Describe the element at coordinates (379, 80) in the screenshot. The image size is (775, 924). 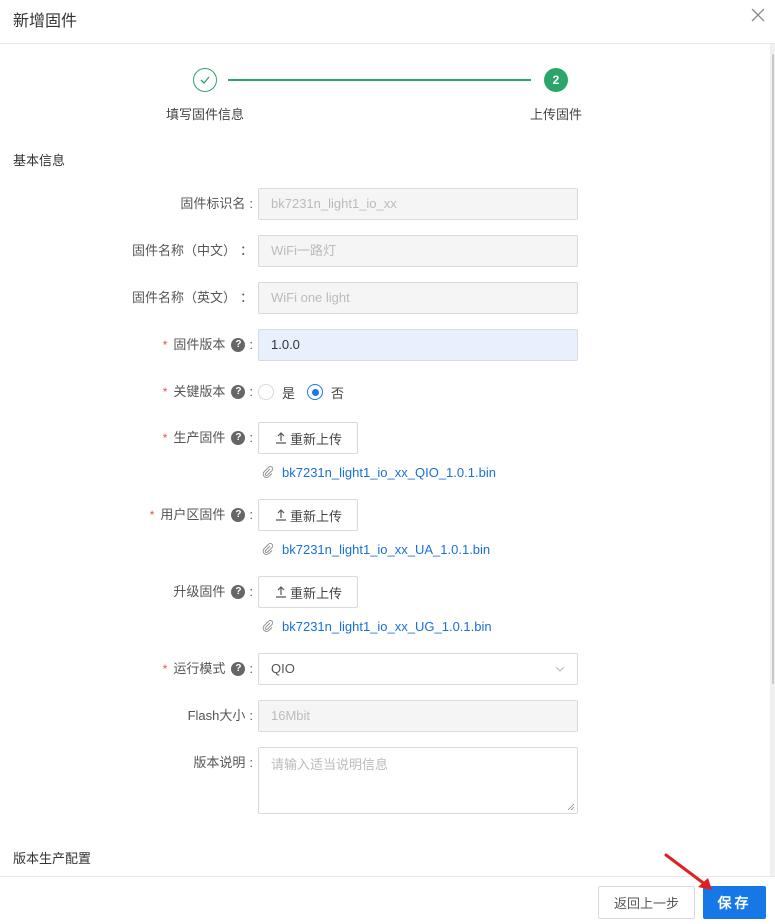
I see `step-connector` at that location.